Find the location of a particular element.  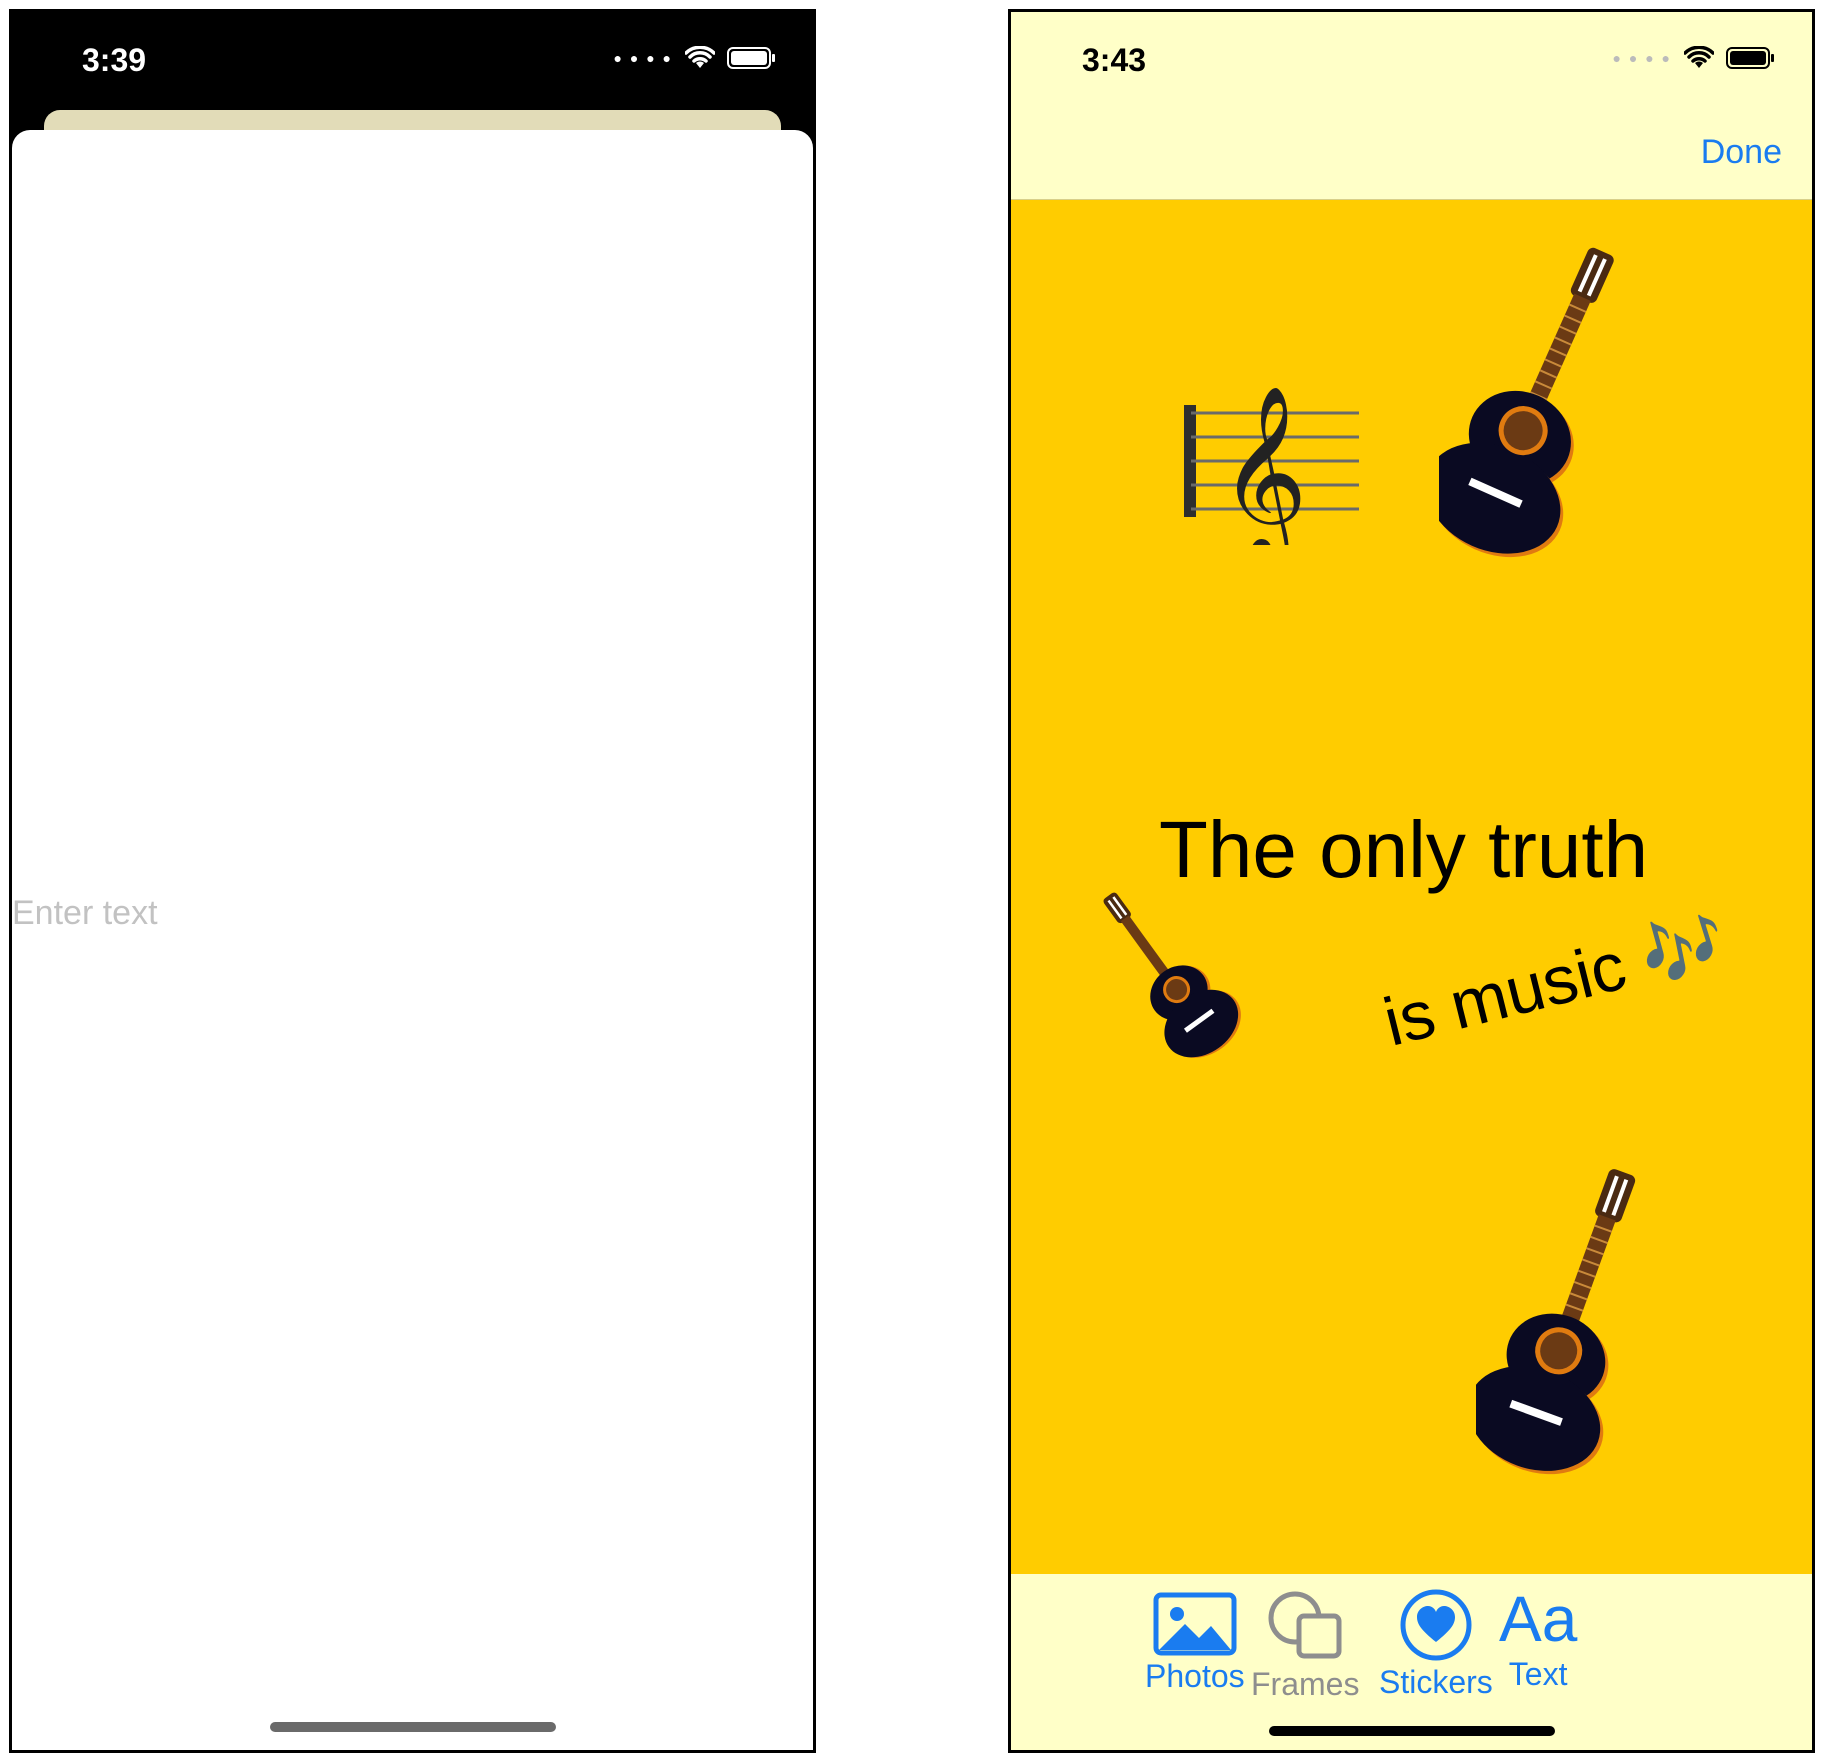

status-time: 3:43 is located at coordinates (1114, 60).